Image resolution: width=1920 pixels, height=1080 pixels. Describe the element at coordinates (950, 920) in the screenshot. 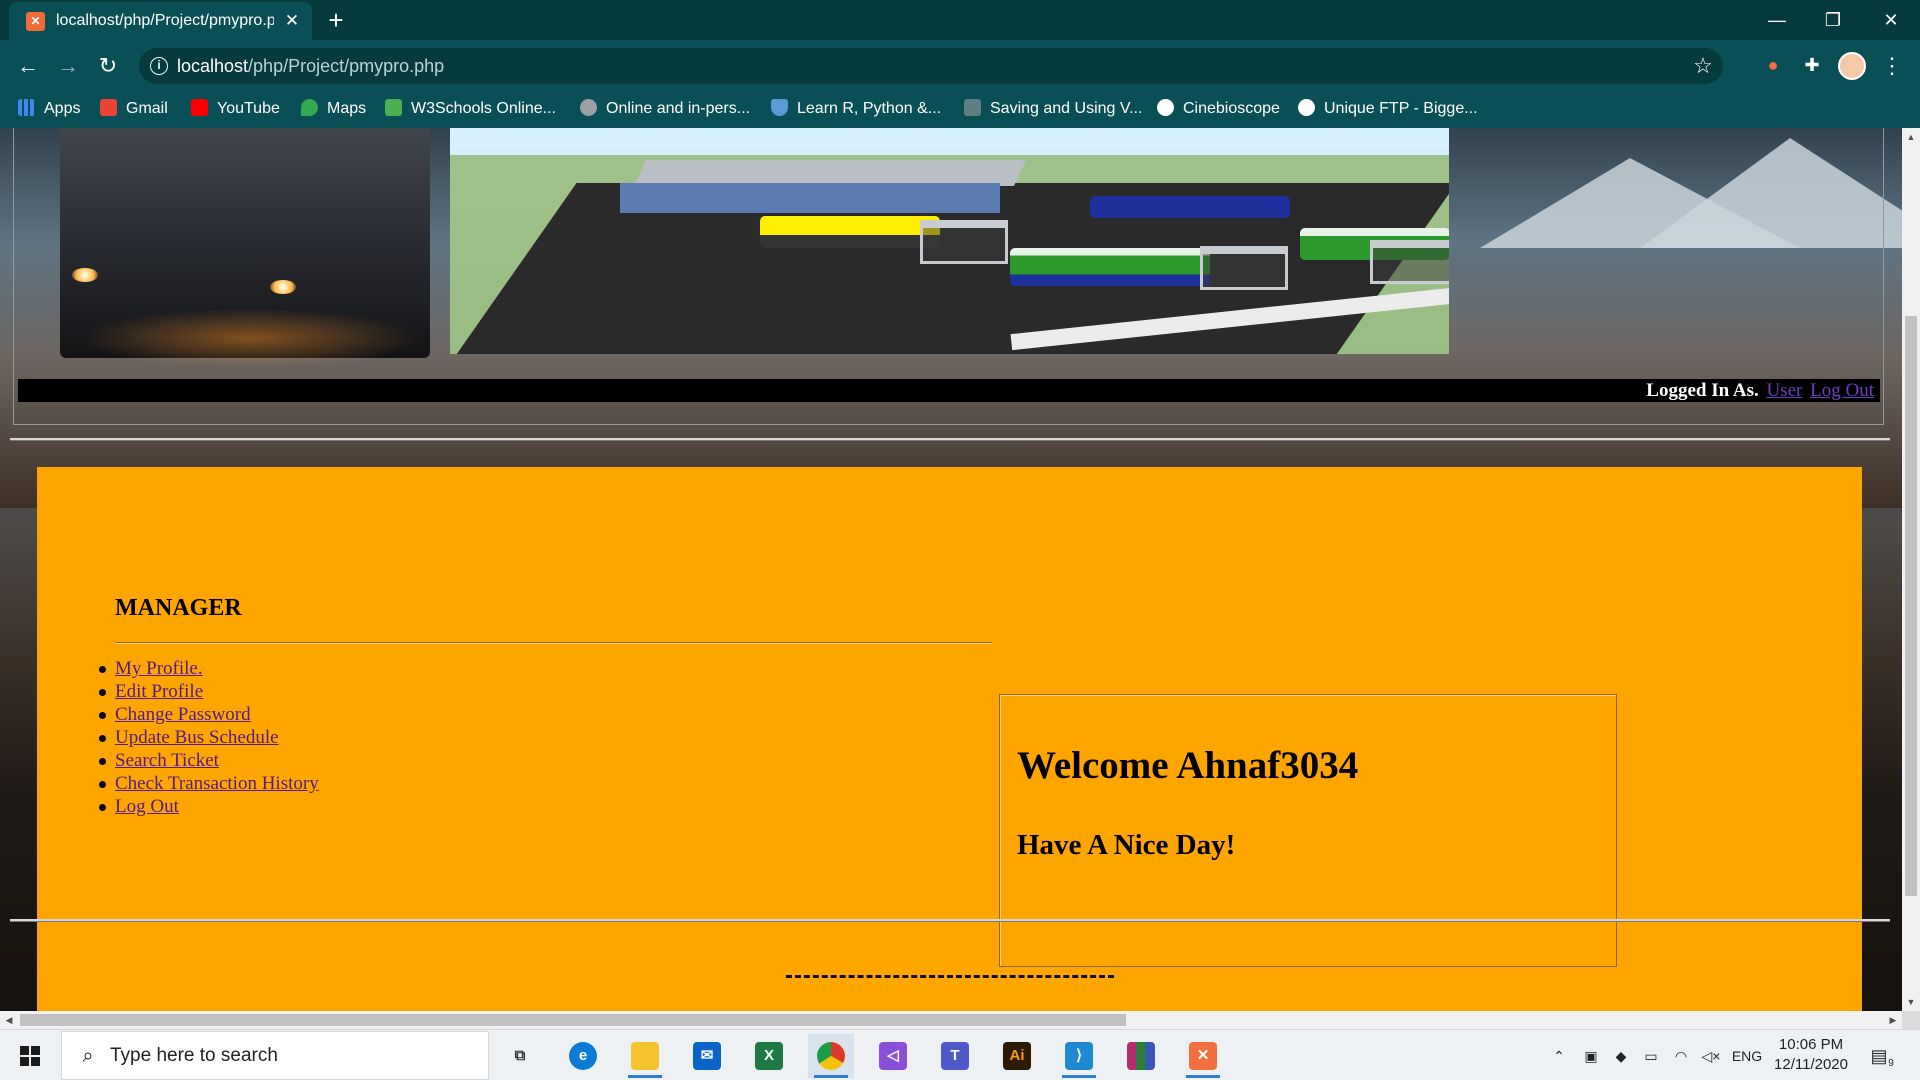

I see `horizontal-rule` at that location.